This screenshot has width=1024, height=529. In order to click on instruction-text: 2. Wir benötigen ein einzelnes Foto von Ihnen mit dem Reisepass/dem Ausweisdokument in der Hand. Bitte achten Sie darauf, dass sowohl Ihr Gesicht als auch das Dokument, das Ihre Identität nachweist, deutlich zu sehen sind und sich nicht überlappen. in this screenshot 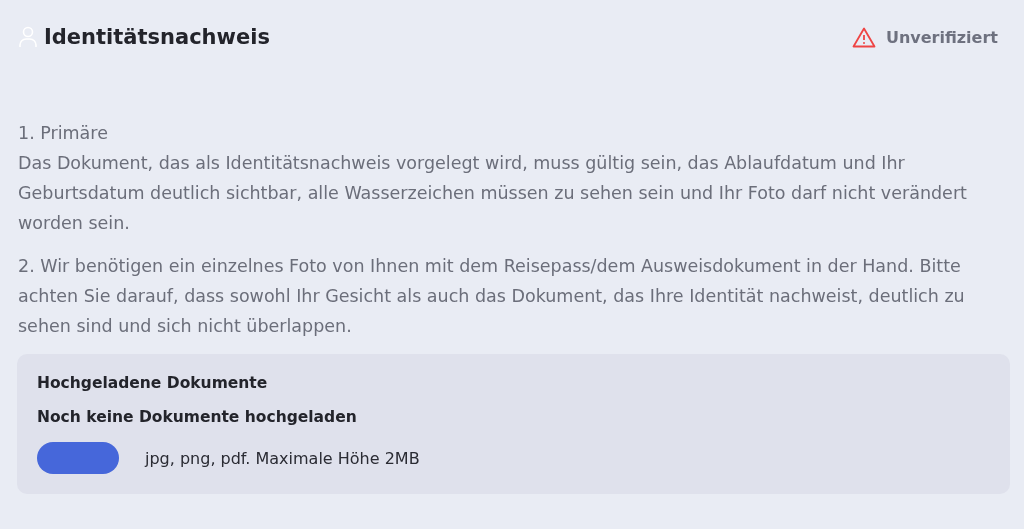, I will do `click(492, 296)`.